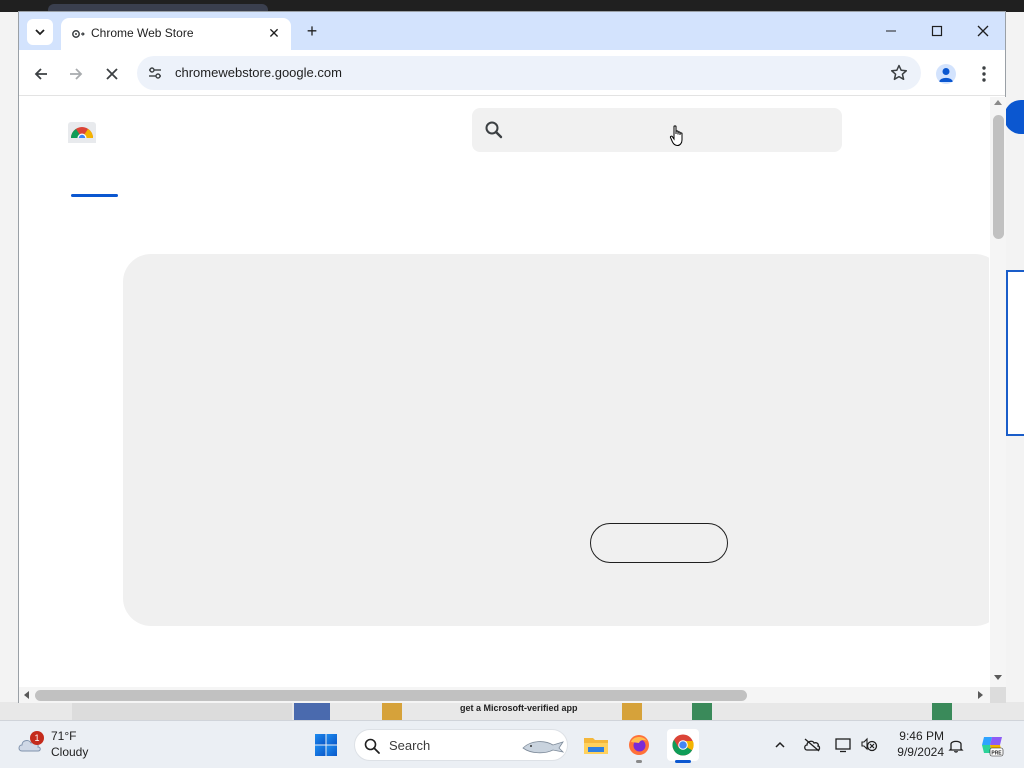  I want to click on hand-cursor-icon, so click(676, 136).